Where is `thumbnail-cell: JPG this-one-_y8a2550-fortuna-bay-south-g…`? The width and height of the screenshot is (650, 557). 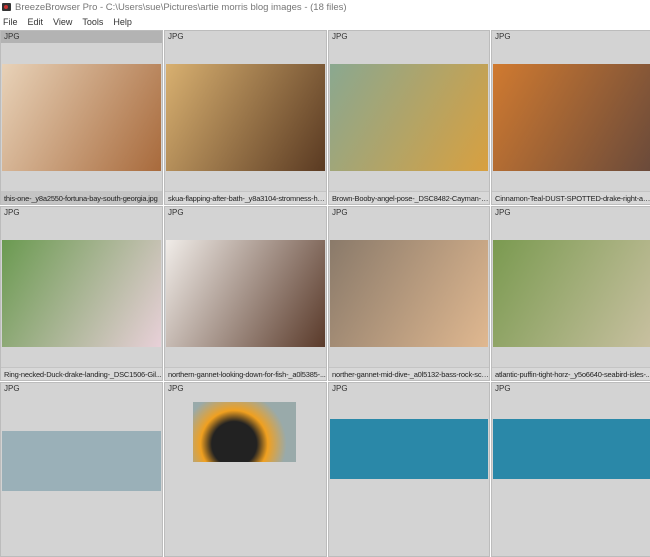 thumbnail-cell: JPG this-one-_y8a2550-fortuna-bay-south-g… is located at coordinates (81, 117).